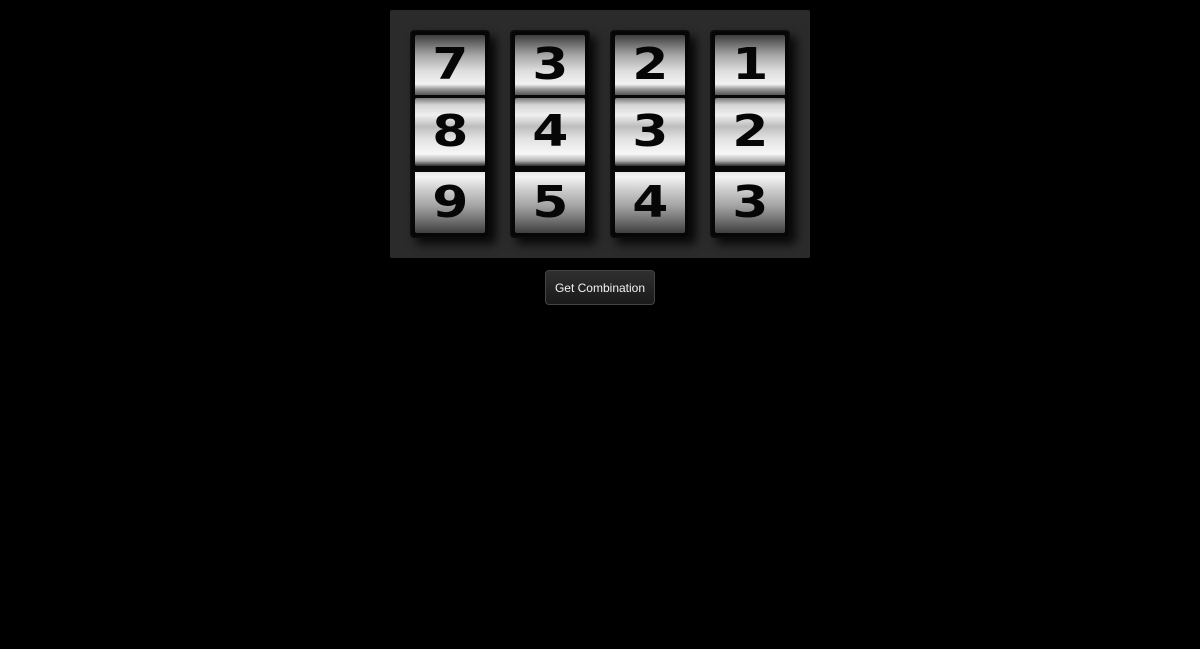  I want to click on dial-1: 7 8 9, so click(450, 134).